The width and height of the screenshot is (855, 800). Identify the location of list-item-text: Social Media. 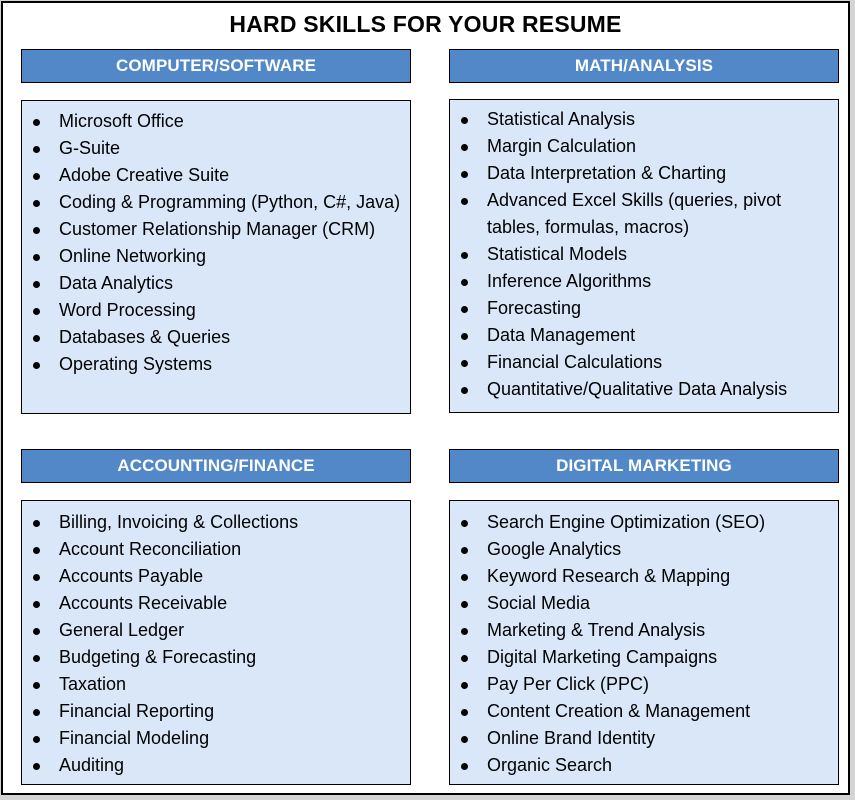
(539, 603).